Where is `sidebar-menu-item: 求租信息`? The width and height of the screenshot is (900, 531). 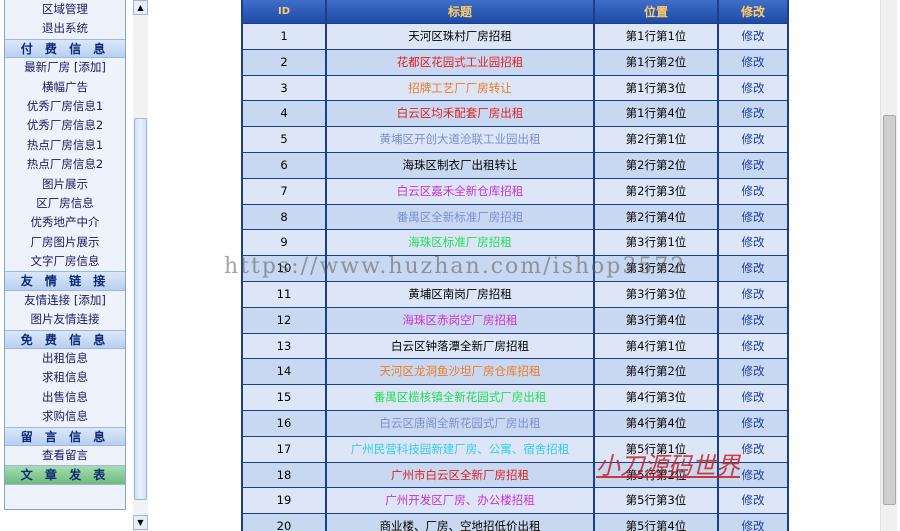 sidebar-menu-item: 求租信息 is located at coordinates (65, 377).